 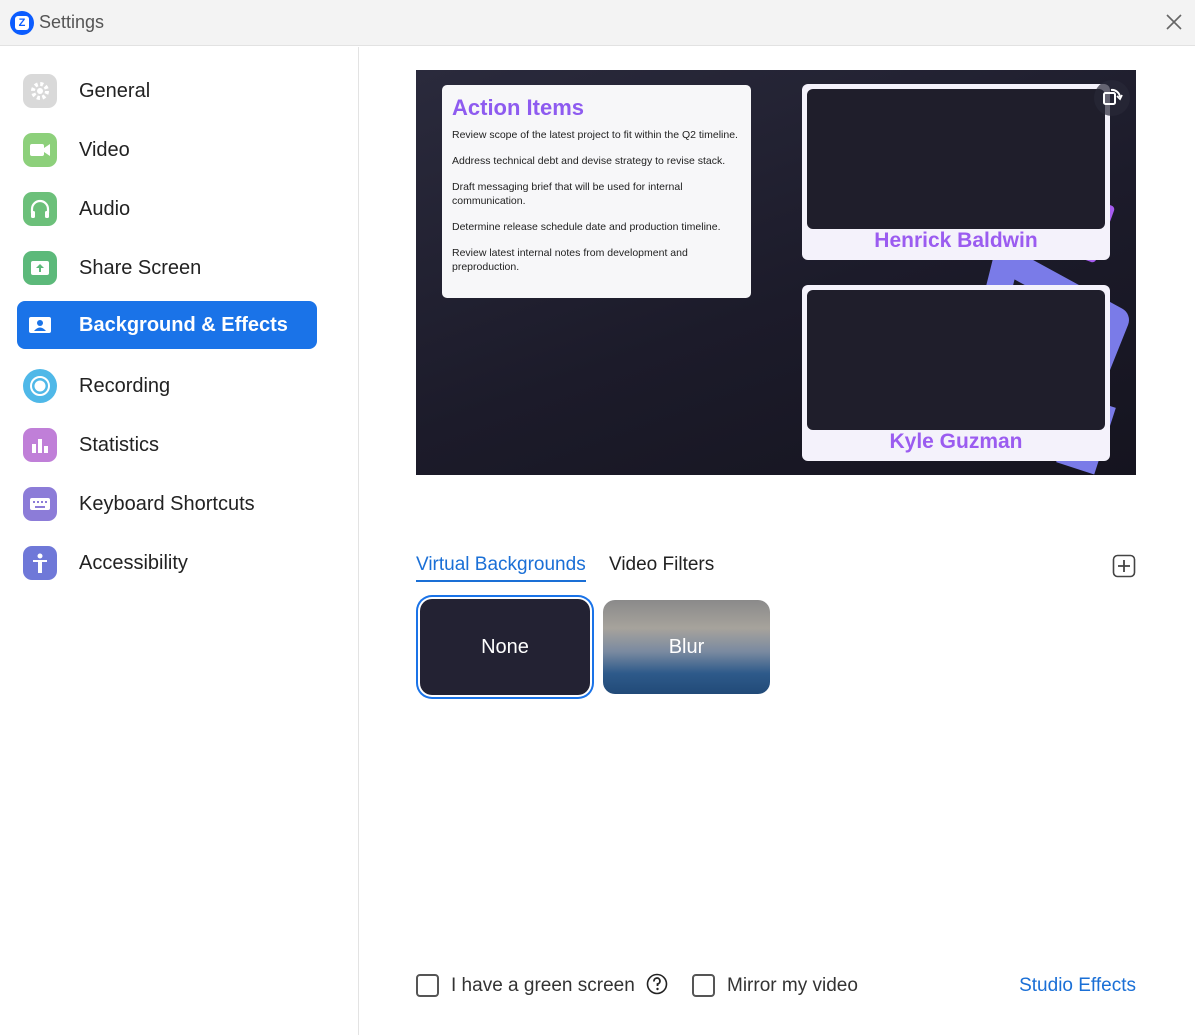 What do you see at coordinates (40, 268) in the screenshot?
I see `share-screen-icon` at bounding box center [40, 268].